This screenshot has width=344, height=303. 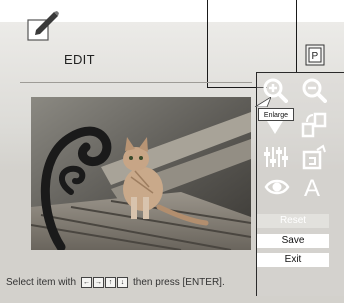 I want to click on left-arrow-icon: ←, so click(x=87, y=282).